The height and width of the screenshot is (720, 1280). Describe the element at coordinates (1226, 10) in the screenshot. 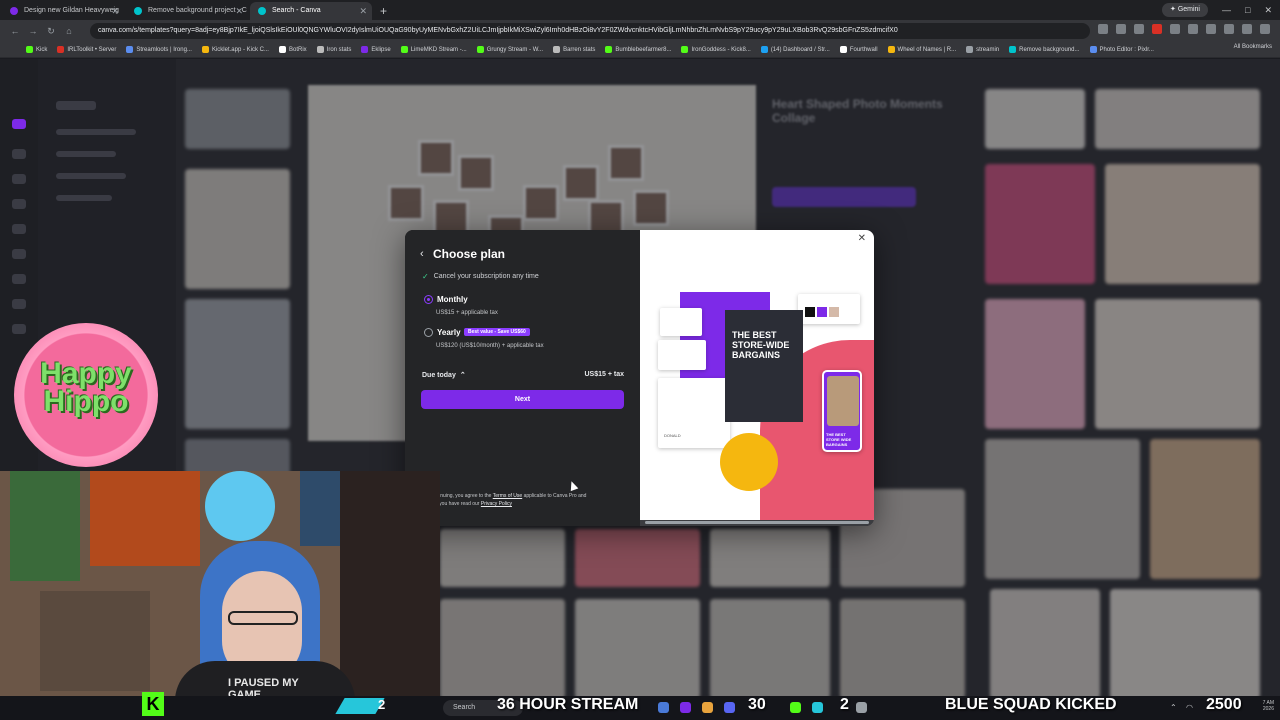

I see `minimize-icon: —` at that location.